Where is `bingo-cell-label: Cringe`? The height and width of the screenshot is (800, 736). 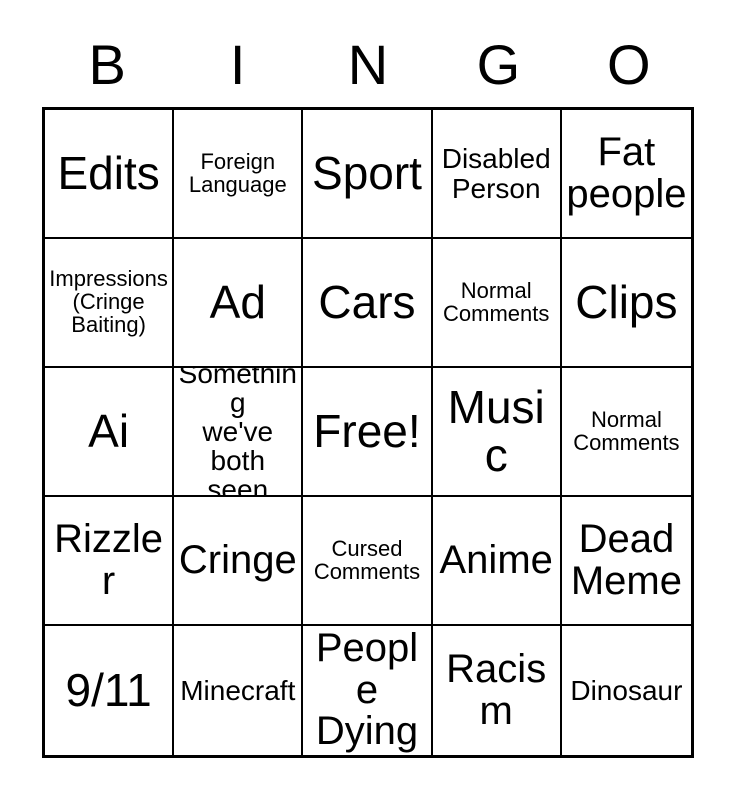
bingo-cell-label: Cringe is located at coordinates (237, 559).